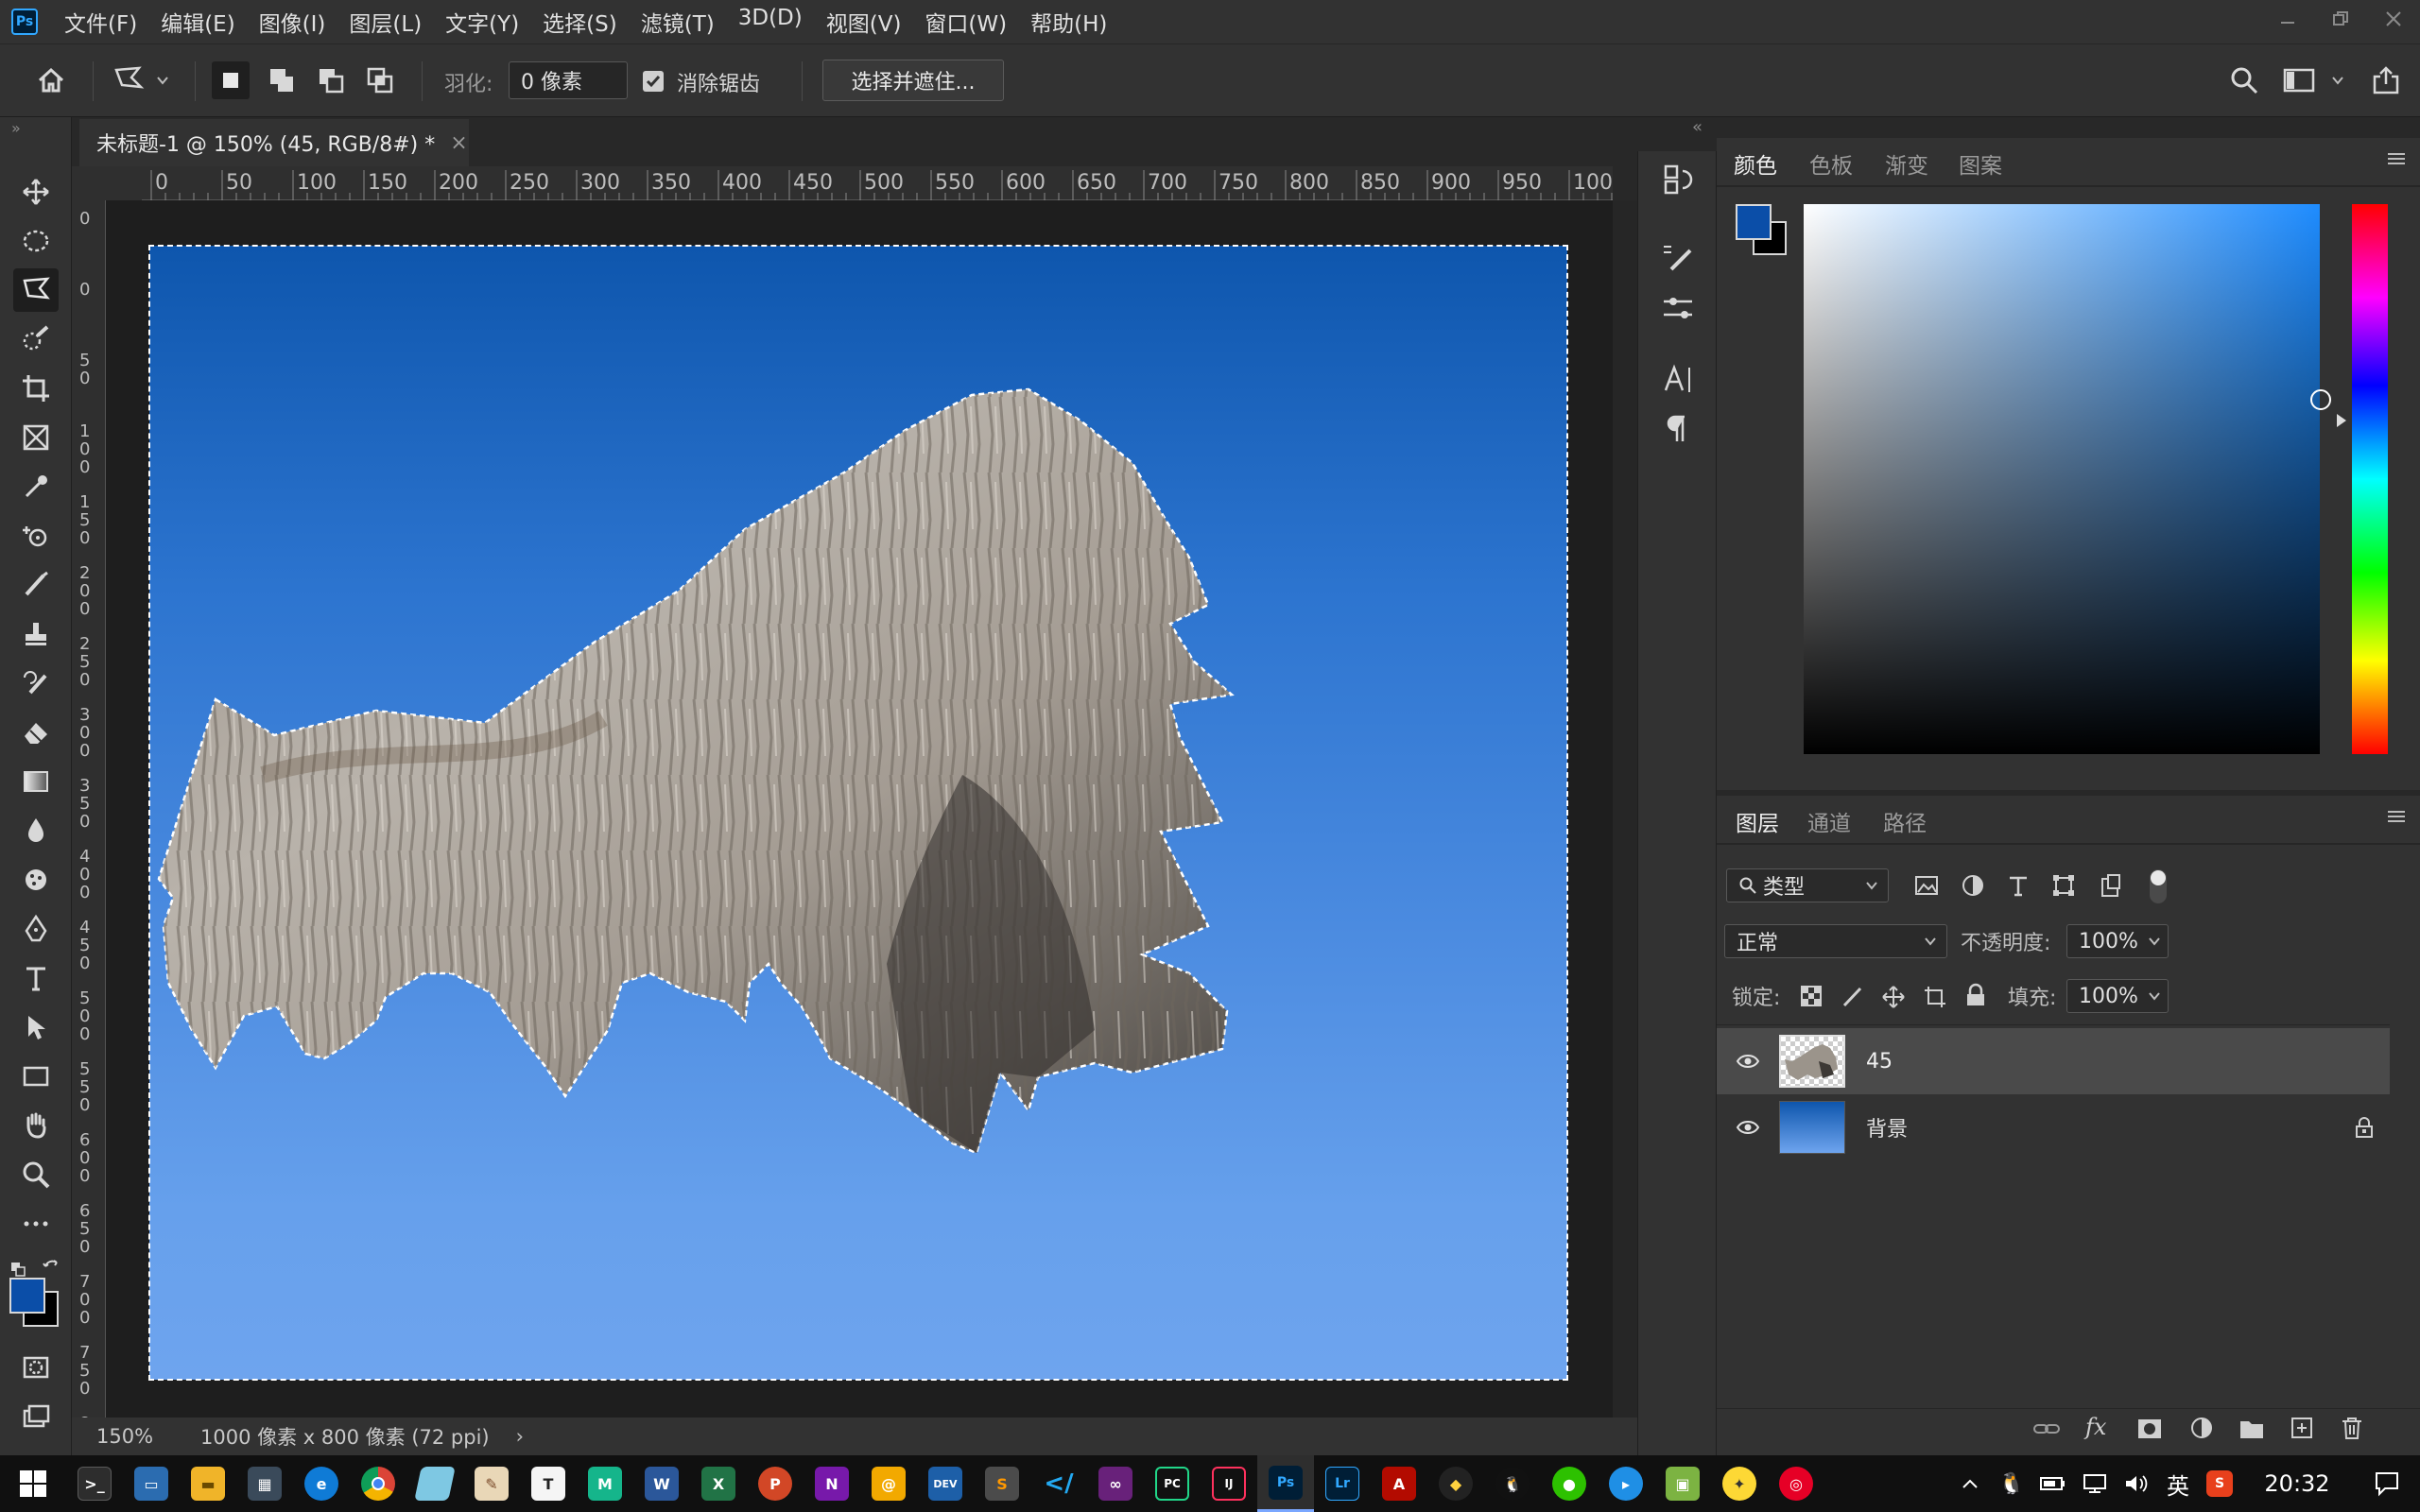 Image resolution: width=2420 pixels, height=1512 pixels. I want to click on game-launcher-app-icon: ✦, so click(1739, 1483).